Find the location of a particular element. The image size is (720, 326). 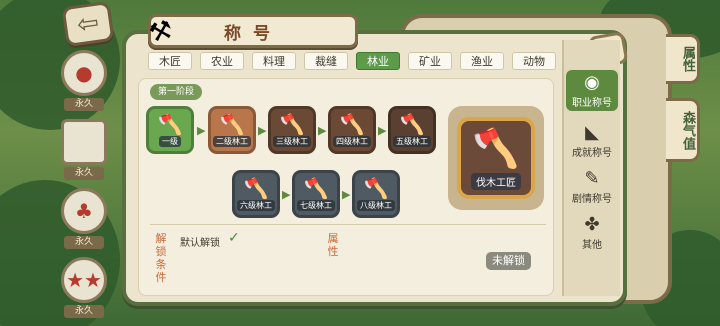

profession-tabs: 木匠 农业 料理 裁缝 林业 矿业 渔业 动物 is located at coordinates (352, 61).